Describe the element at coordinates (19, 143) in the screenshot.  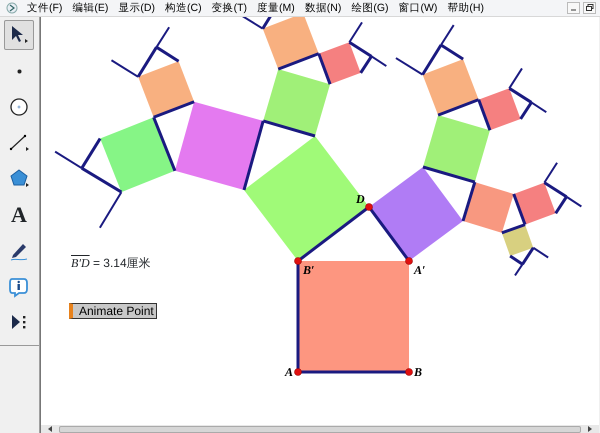
I see `line-icon` at that location.